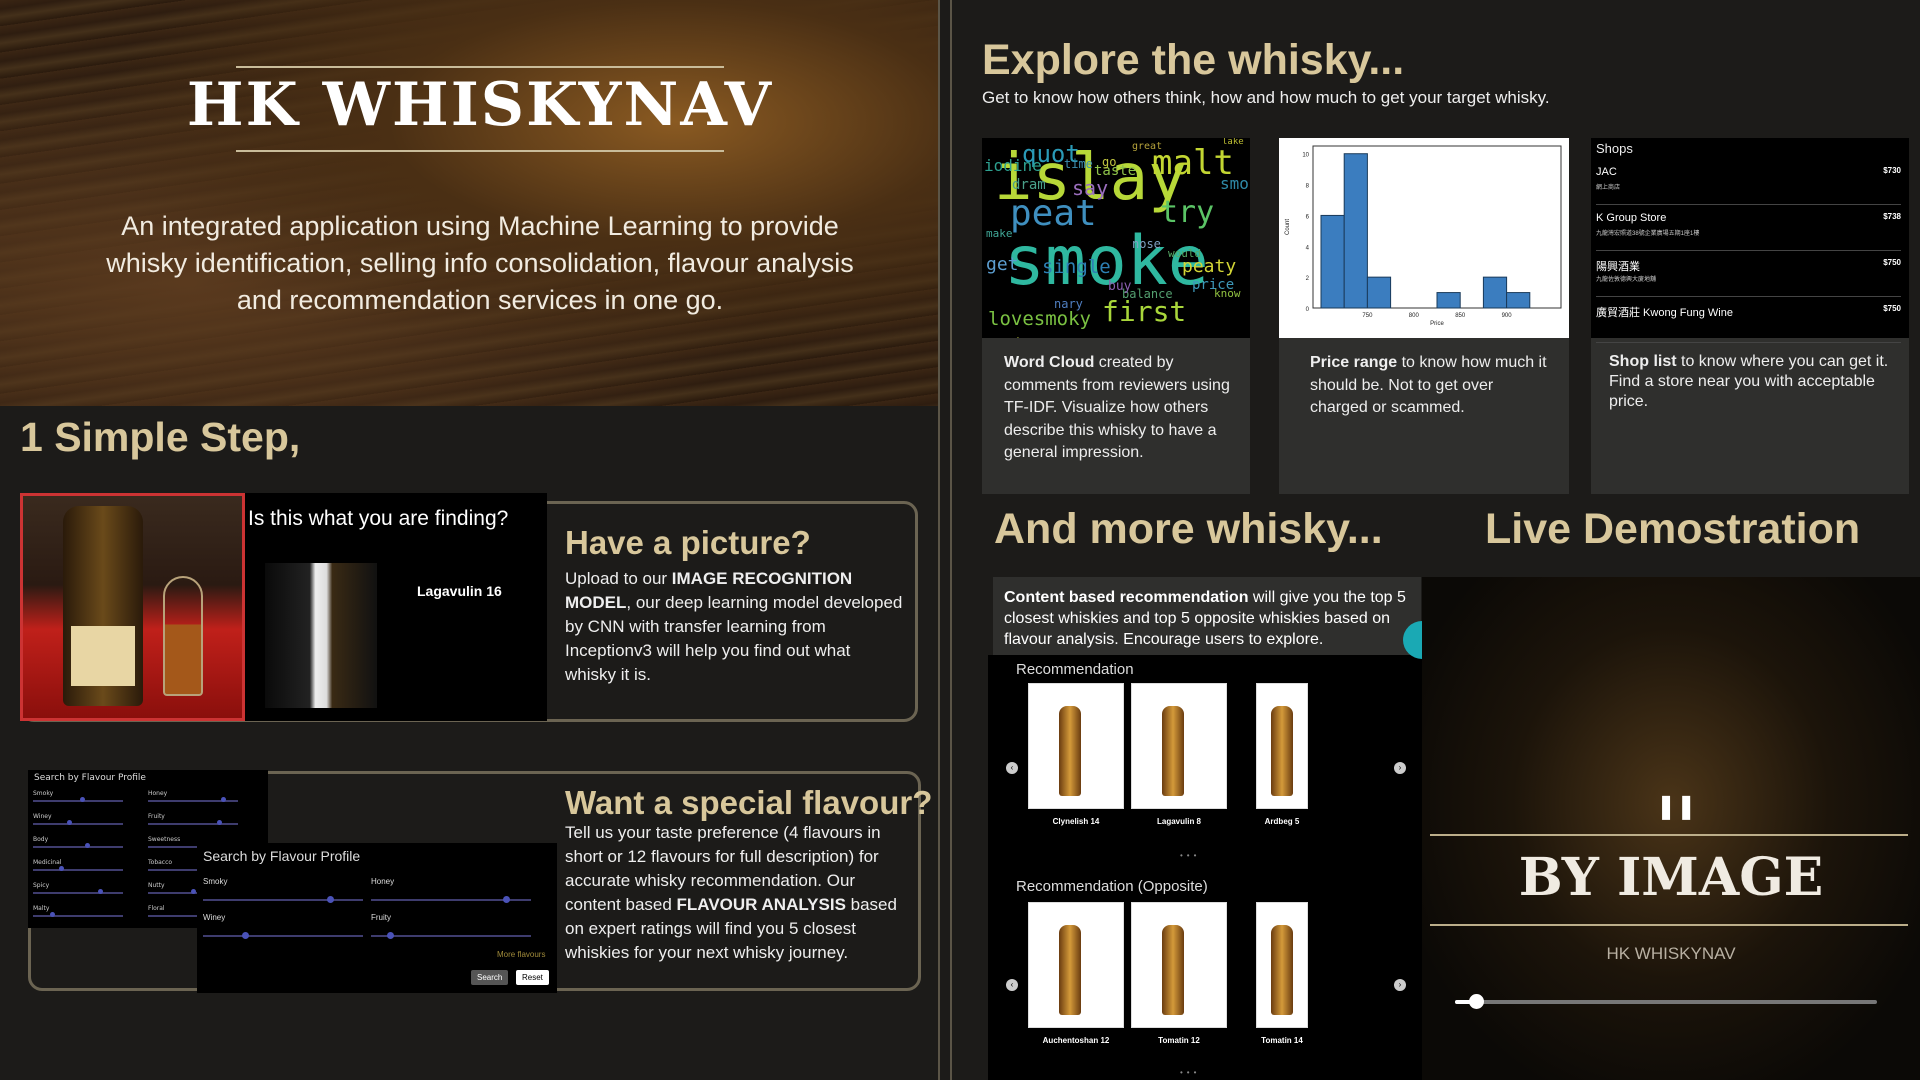 This screenshot has width=1920, height=1080. What do you see at coordinates (1076, 1040) in the screenshot?
I see `opp-product-name: Auchentoshan 12` at bounding box center [1076, 1040].